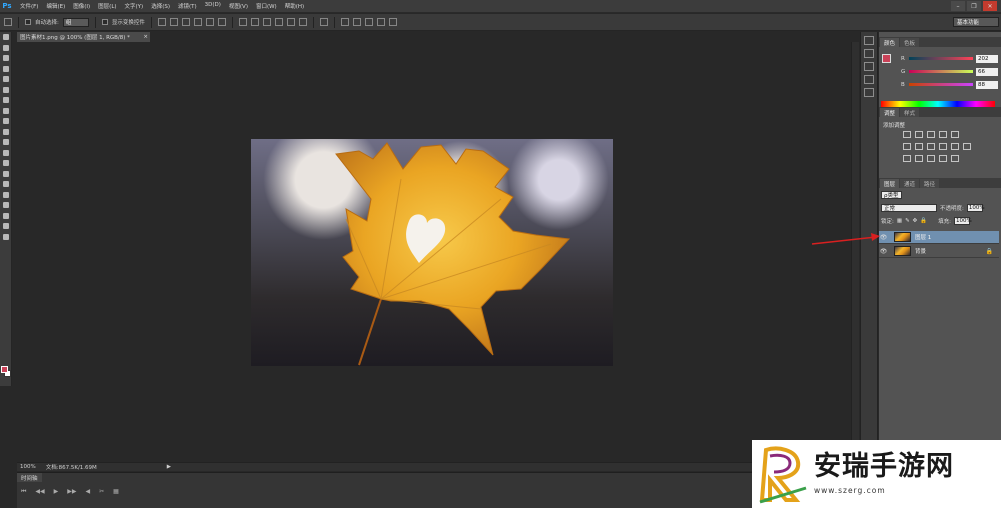  What do you see at coordinates (907, 146) in the screenshot?
I see `hue-saturation-icon` at bounding box center [907, 146].